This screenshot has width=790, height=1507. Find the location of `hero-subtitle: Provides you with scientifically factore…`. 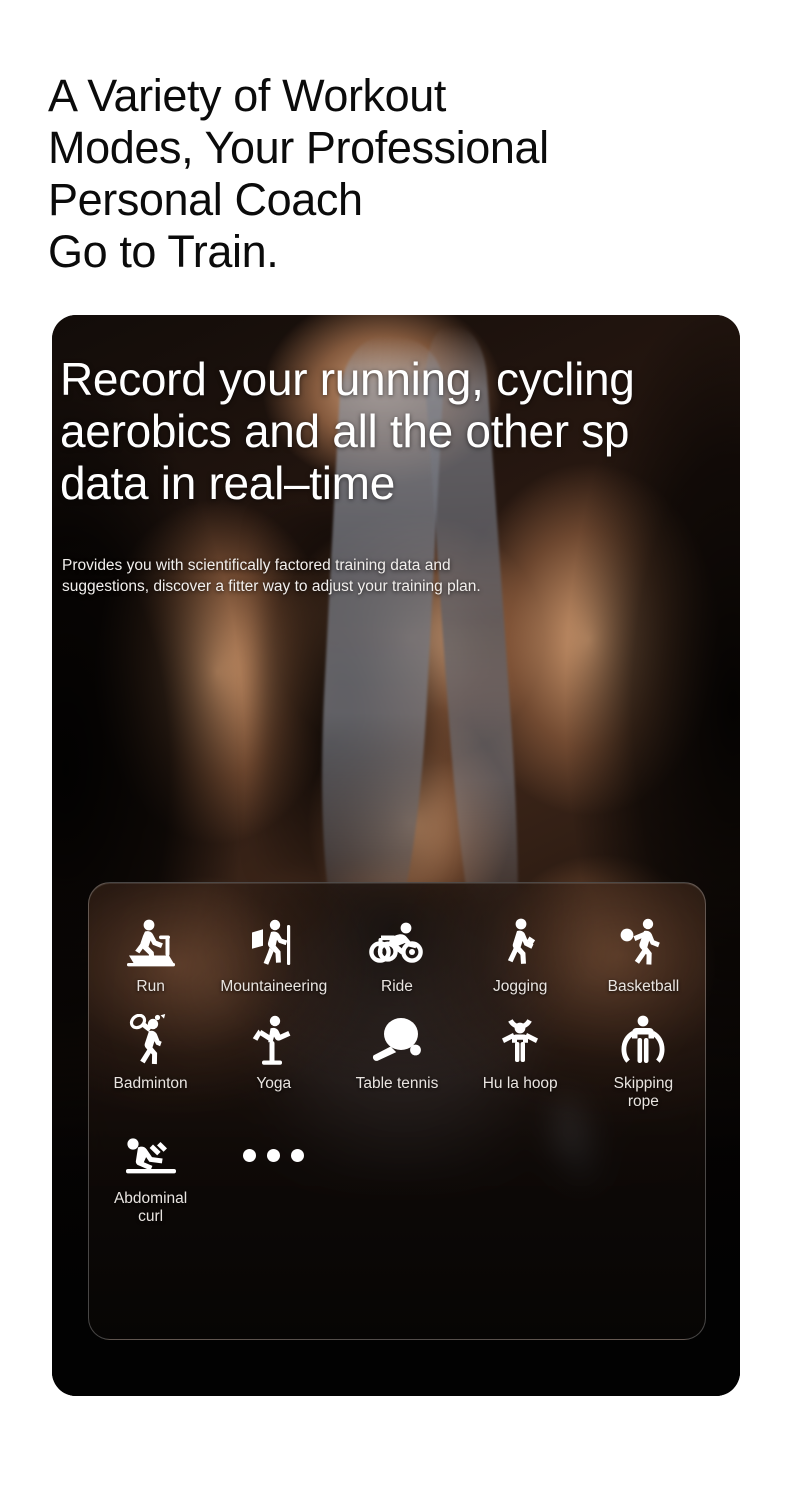

hero-subtitle: Provides you with scientifically factore… is located at coordinates (271, 576).